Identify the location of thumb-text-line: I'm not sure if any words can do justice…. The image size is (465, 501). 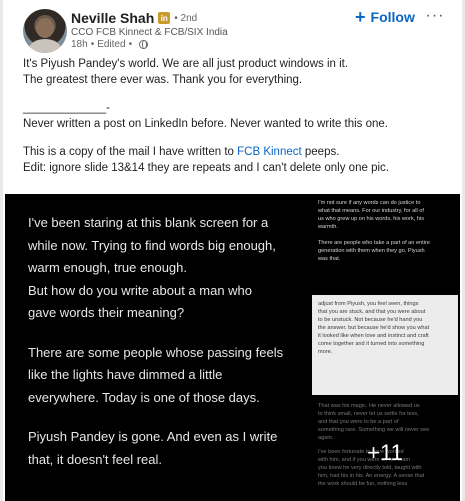
(369, 203).